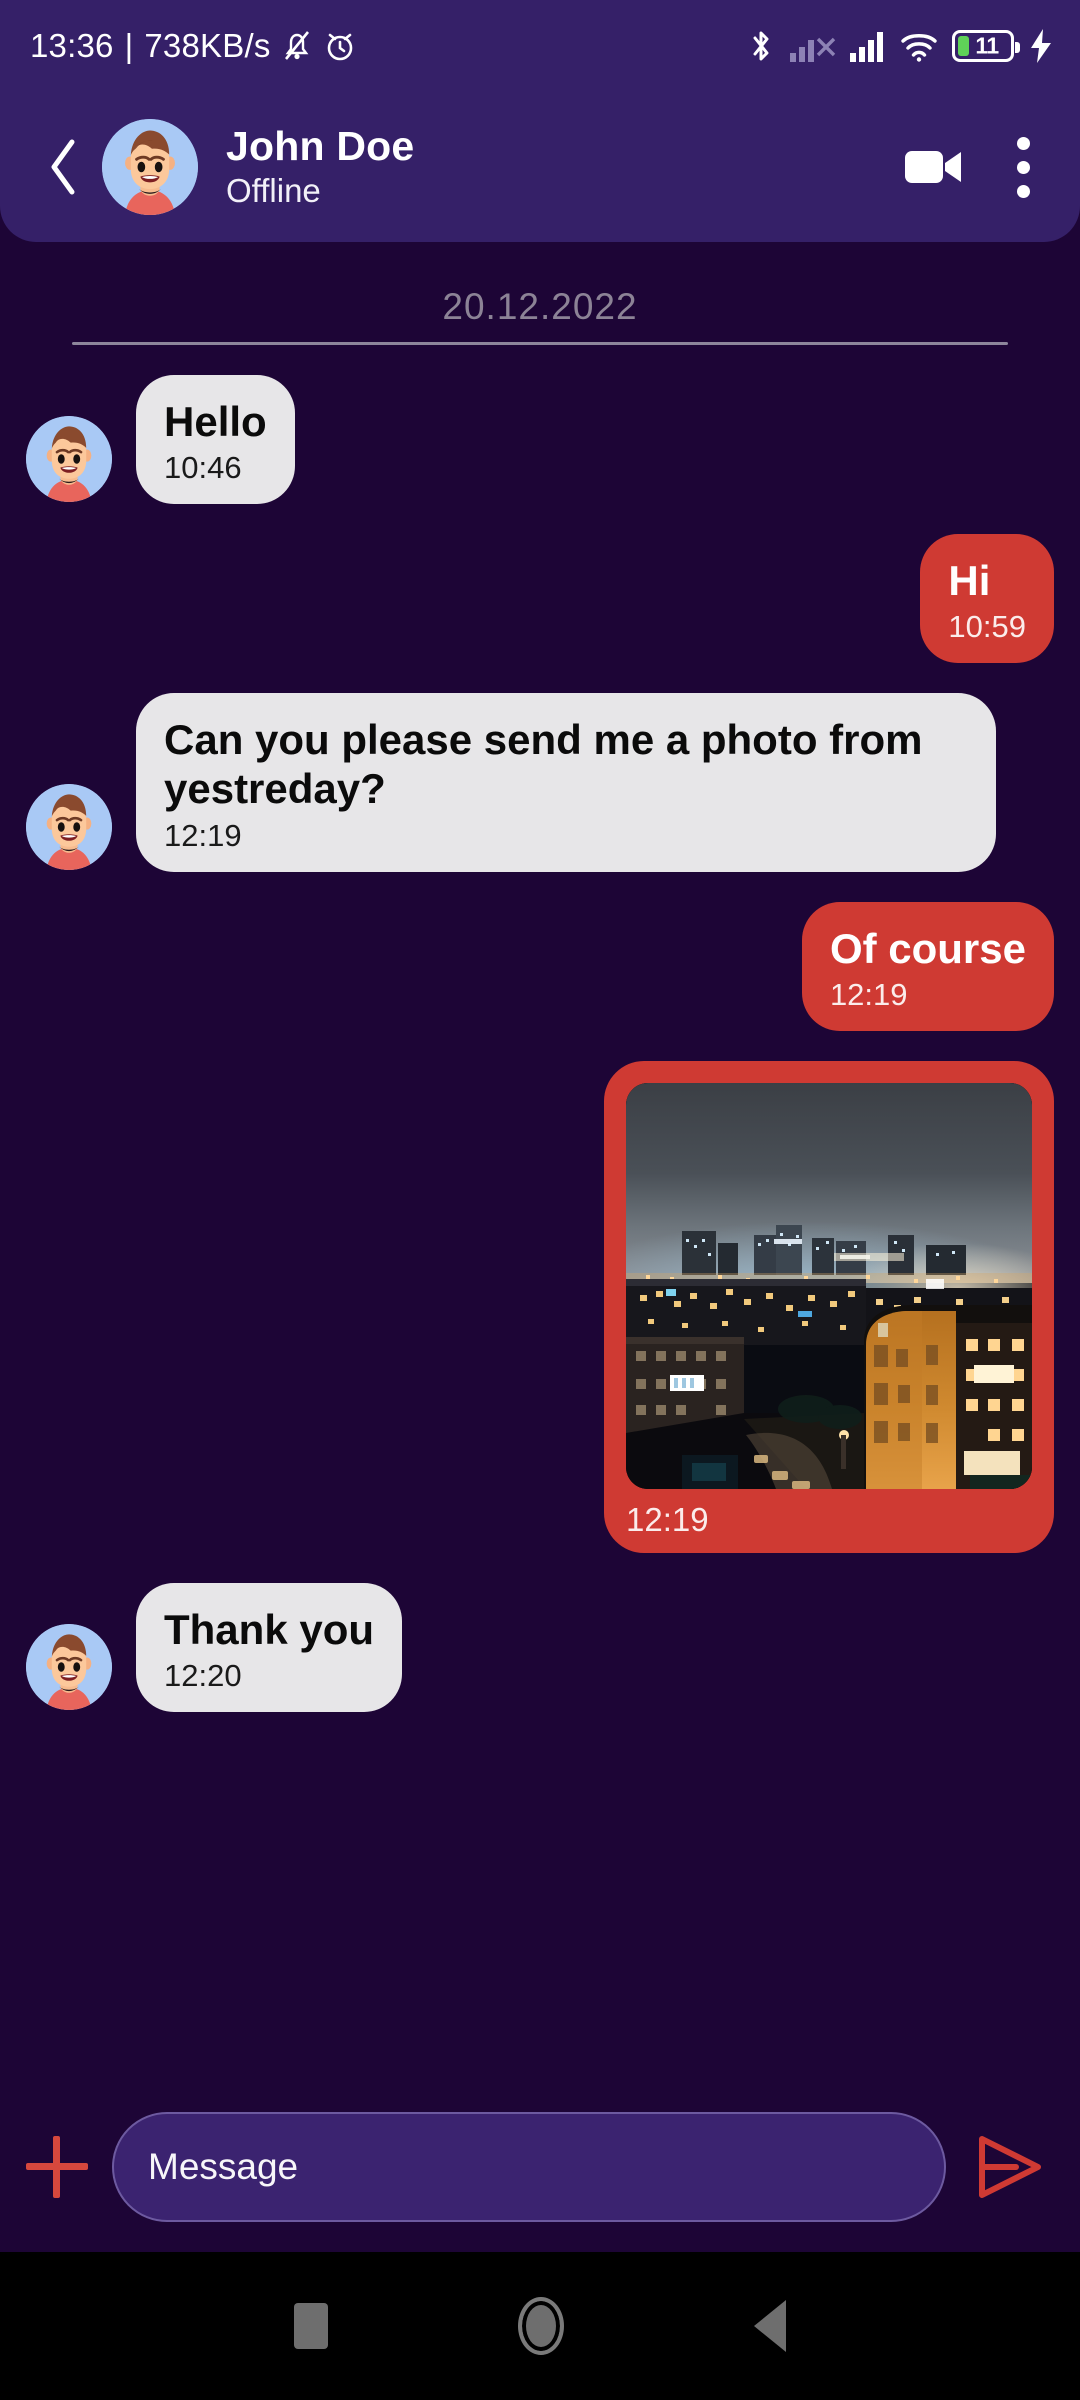 This screenshot has height=2400, width=1080. What do you see at coordinates (207, 45) in the screenshot?
I see `network-speed: 738KB/s` at bounding box center [207, 45].